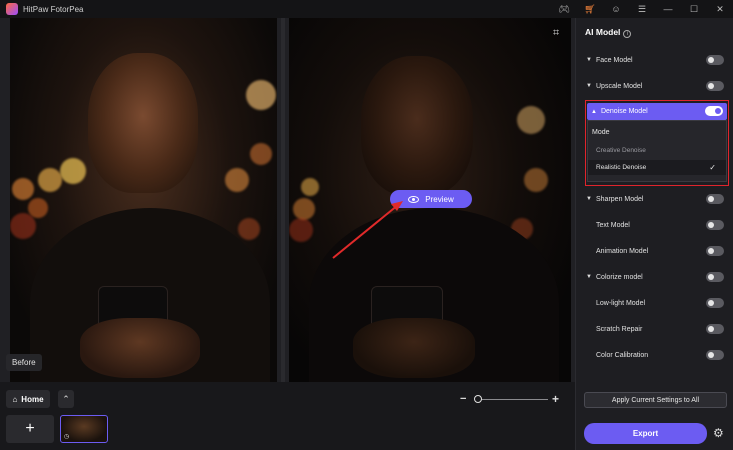 The image size is (733, 450). Describe the element at coordinates (53, 9) in the screenshot. I see `app-title: HitPaw FotorPea` at that location.